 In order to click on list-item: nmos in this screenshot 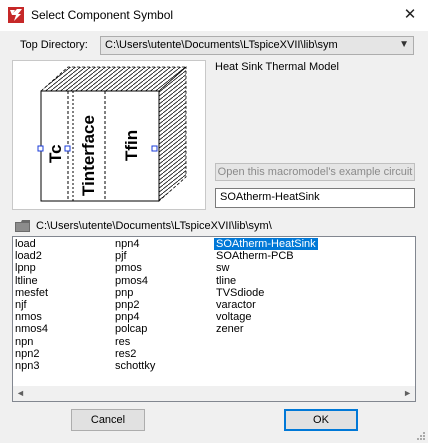, I will do `click(31, 317)`.